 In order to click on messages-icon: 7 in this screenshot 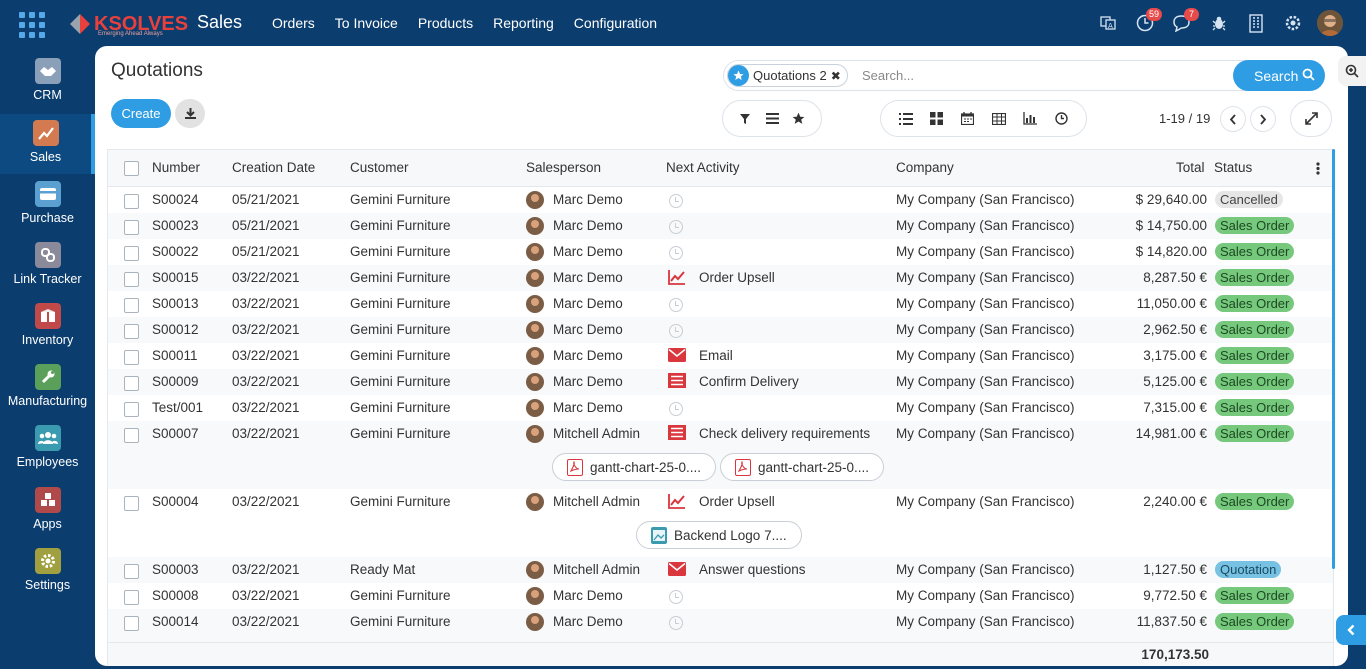, I will do `click(1181, 22)`.